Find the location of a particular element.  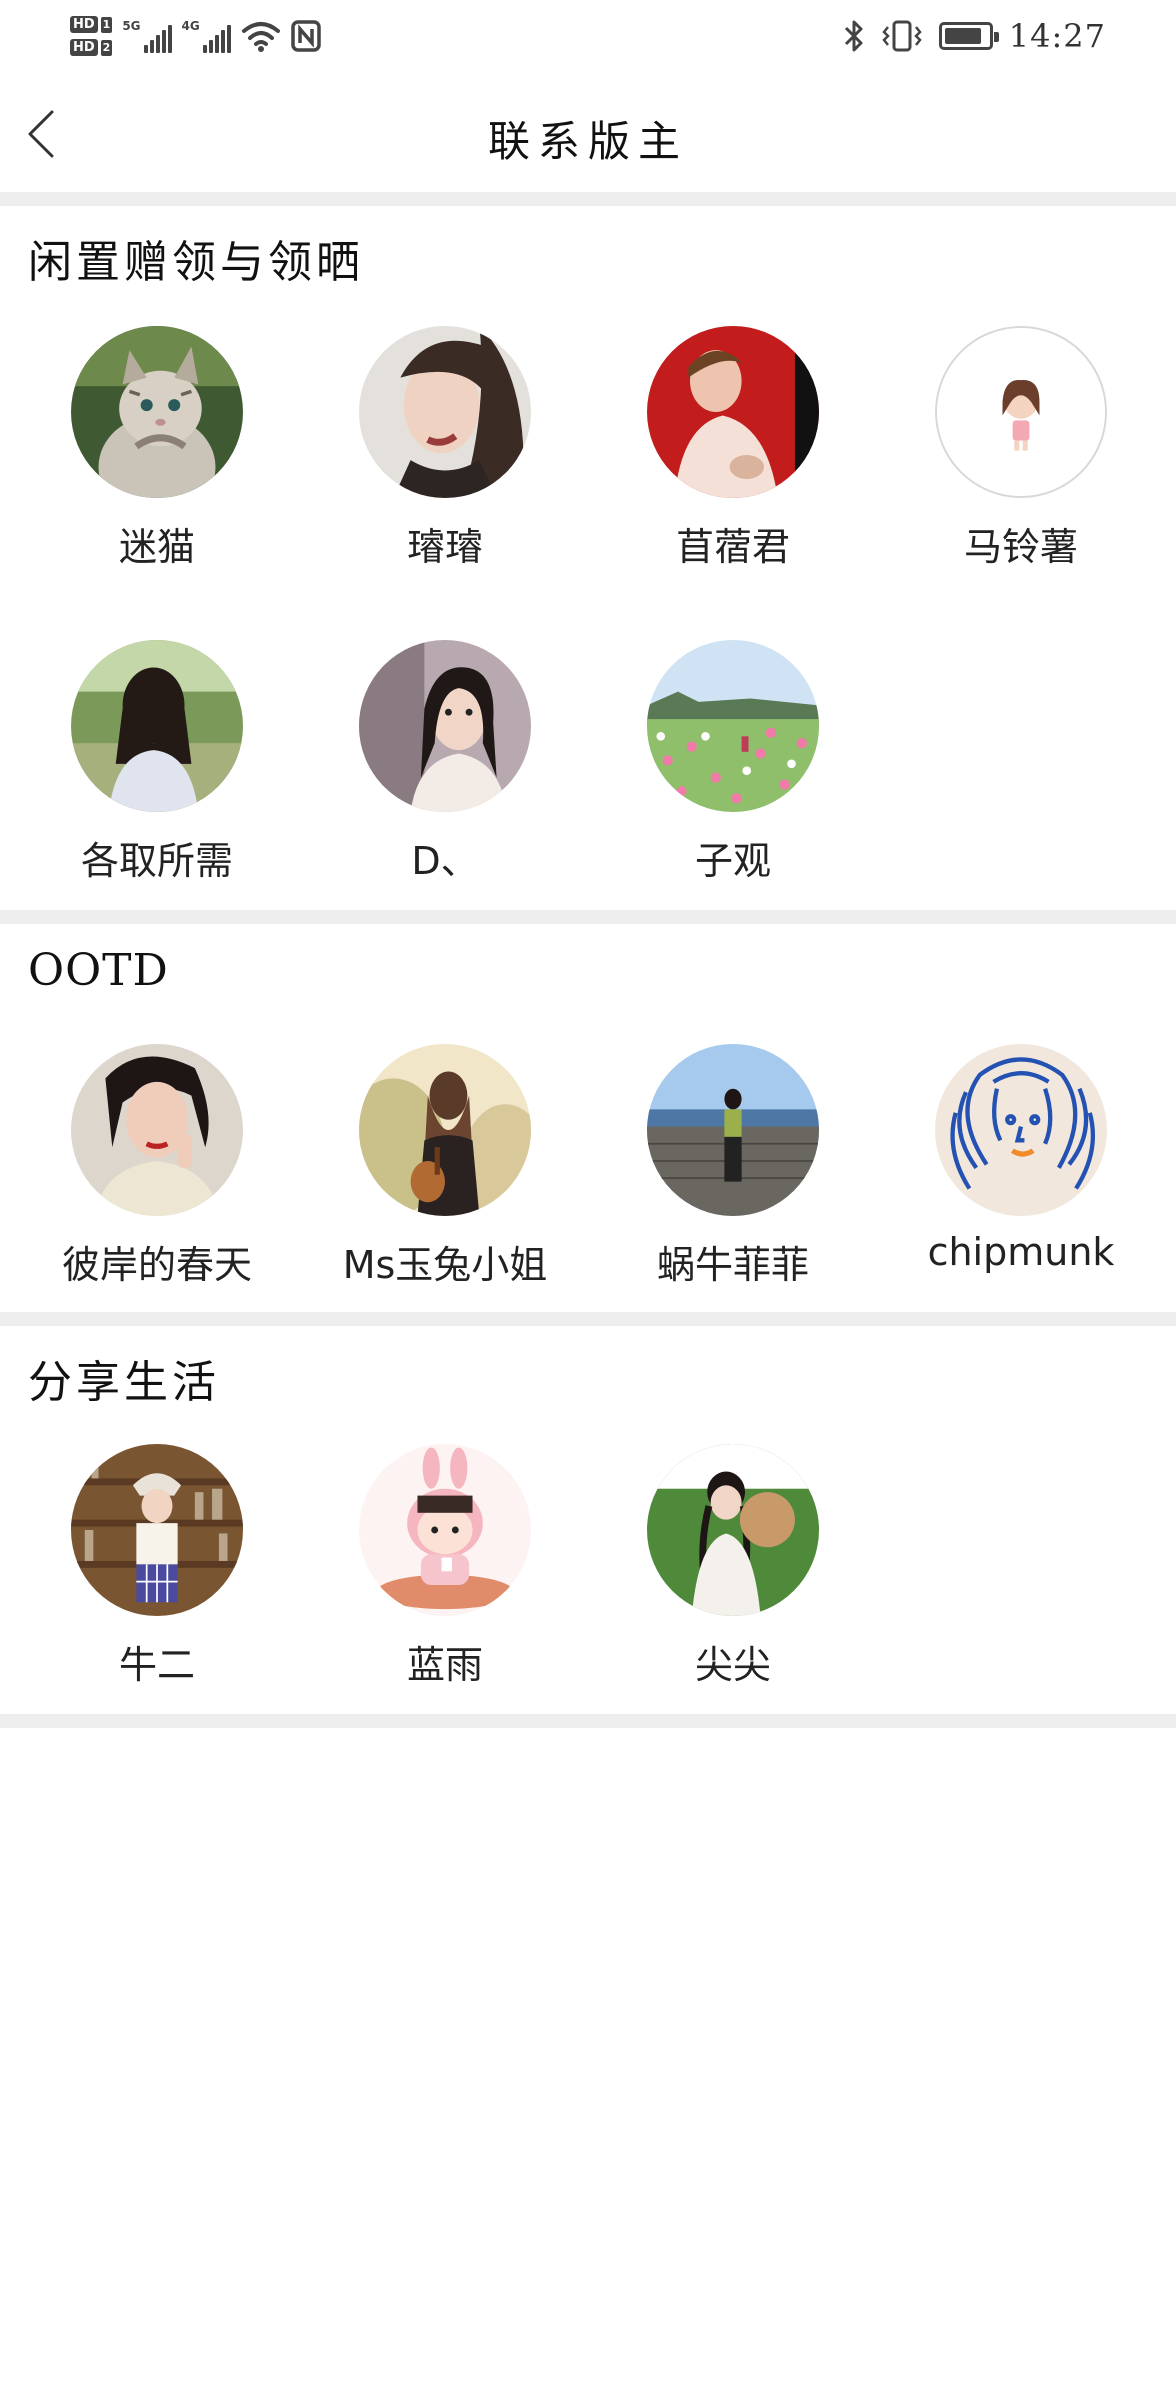

moderator-item: 马铃薯 is located at coordinates (1021, 448).